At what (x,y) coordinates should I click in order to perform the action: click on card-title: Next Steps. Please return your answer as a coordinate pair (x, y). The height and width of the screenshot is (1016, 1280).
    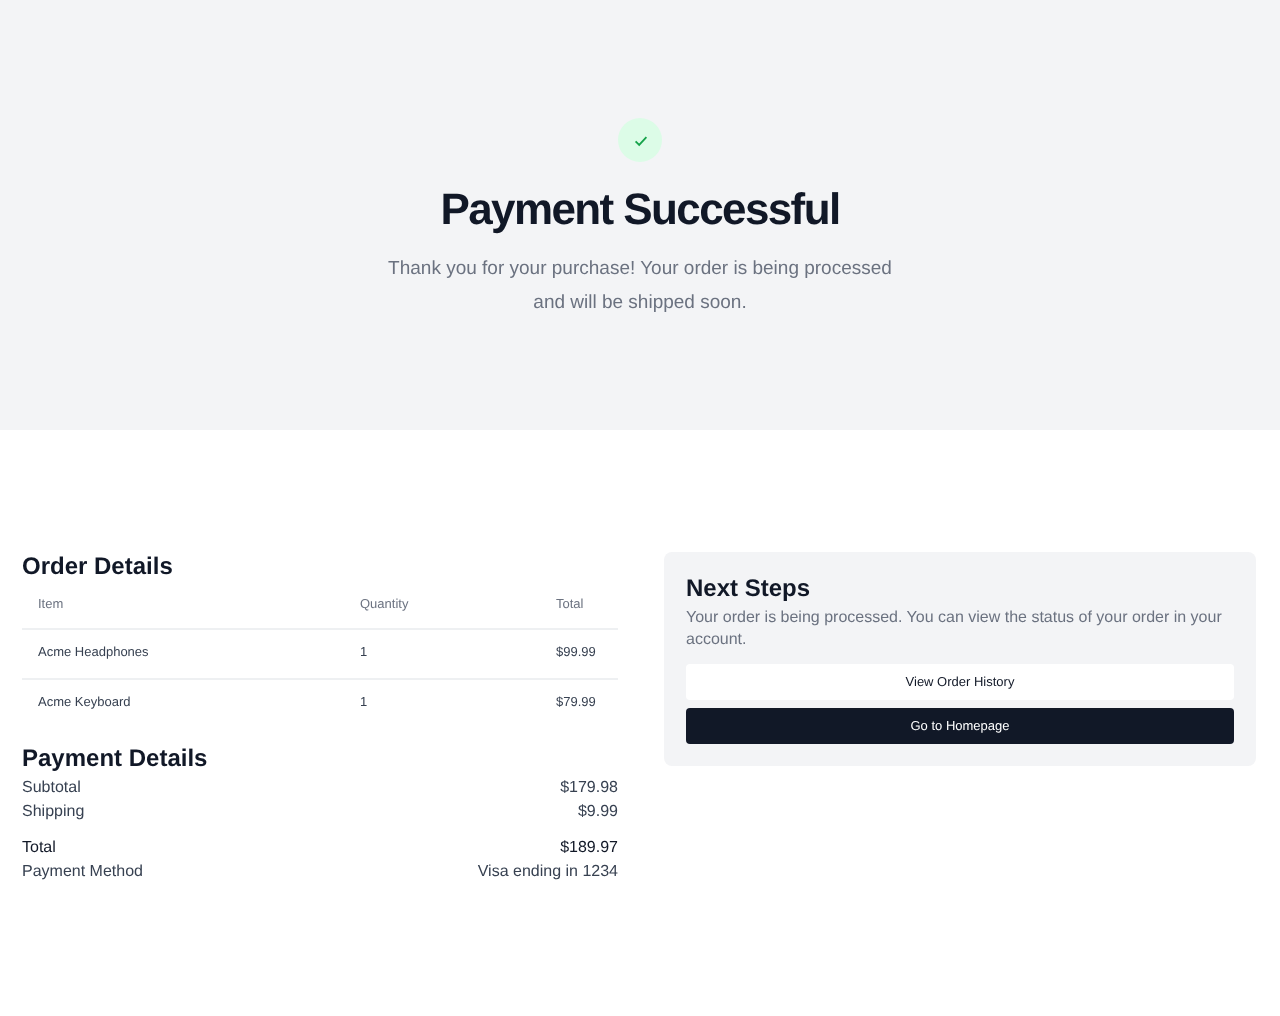
    Looking at the image, I should click on (749, 588).